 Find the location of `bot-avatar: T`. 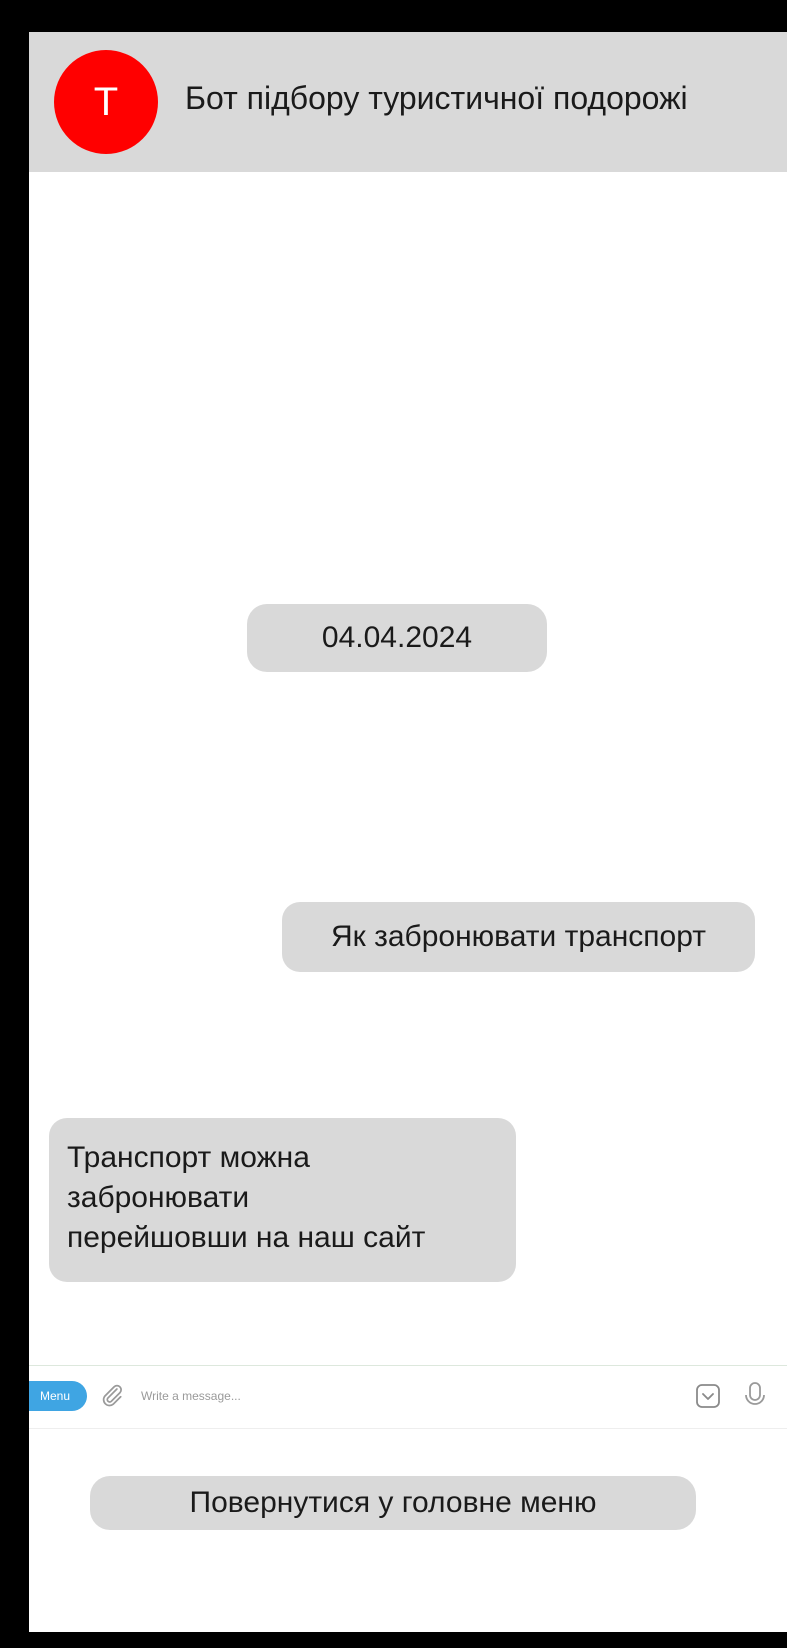

bot-avatar: T is located at coordinates (106, 102).